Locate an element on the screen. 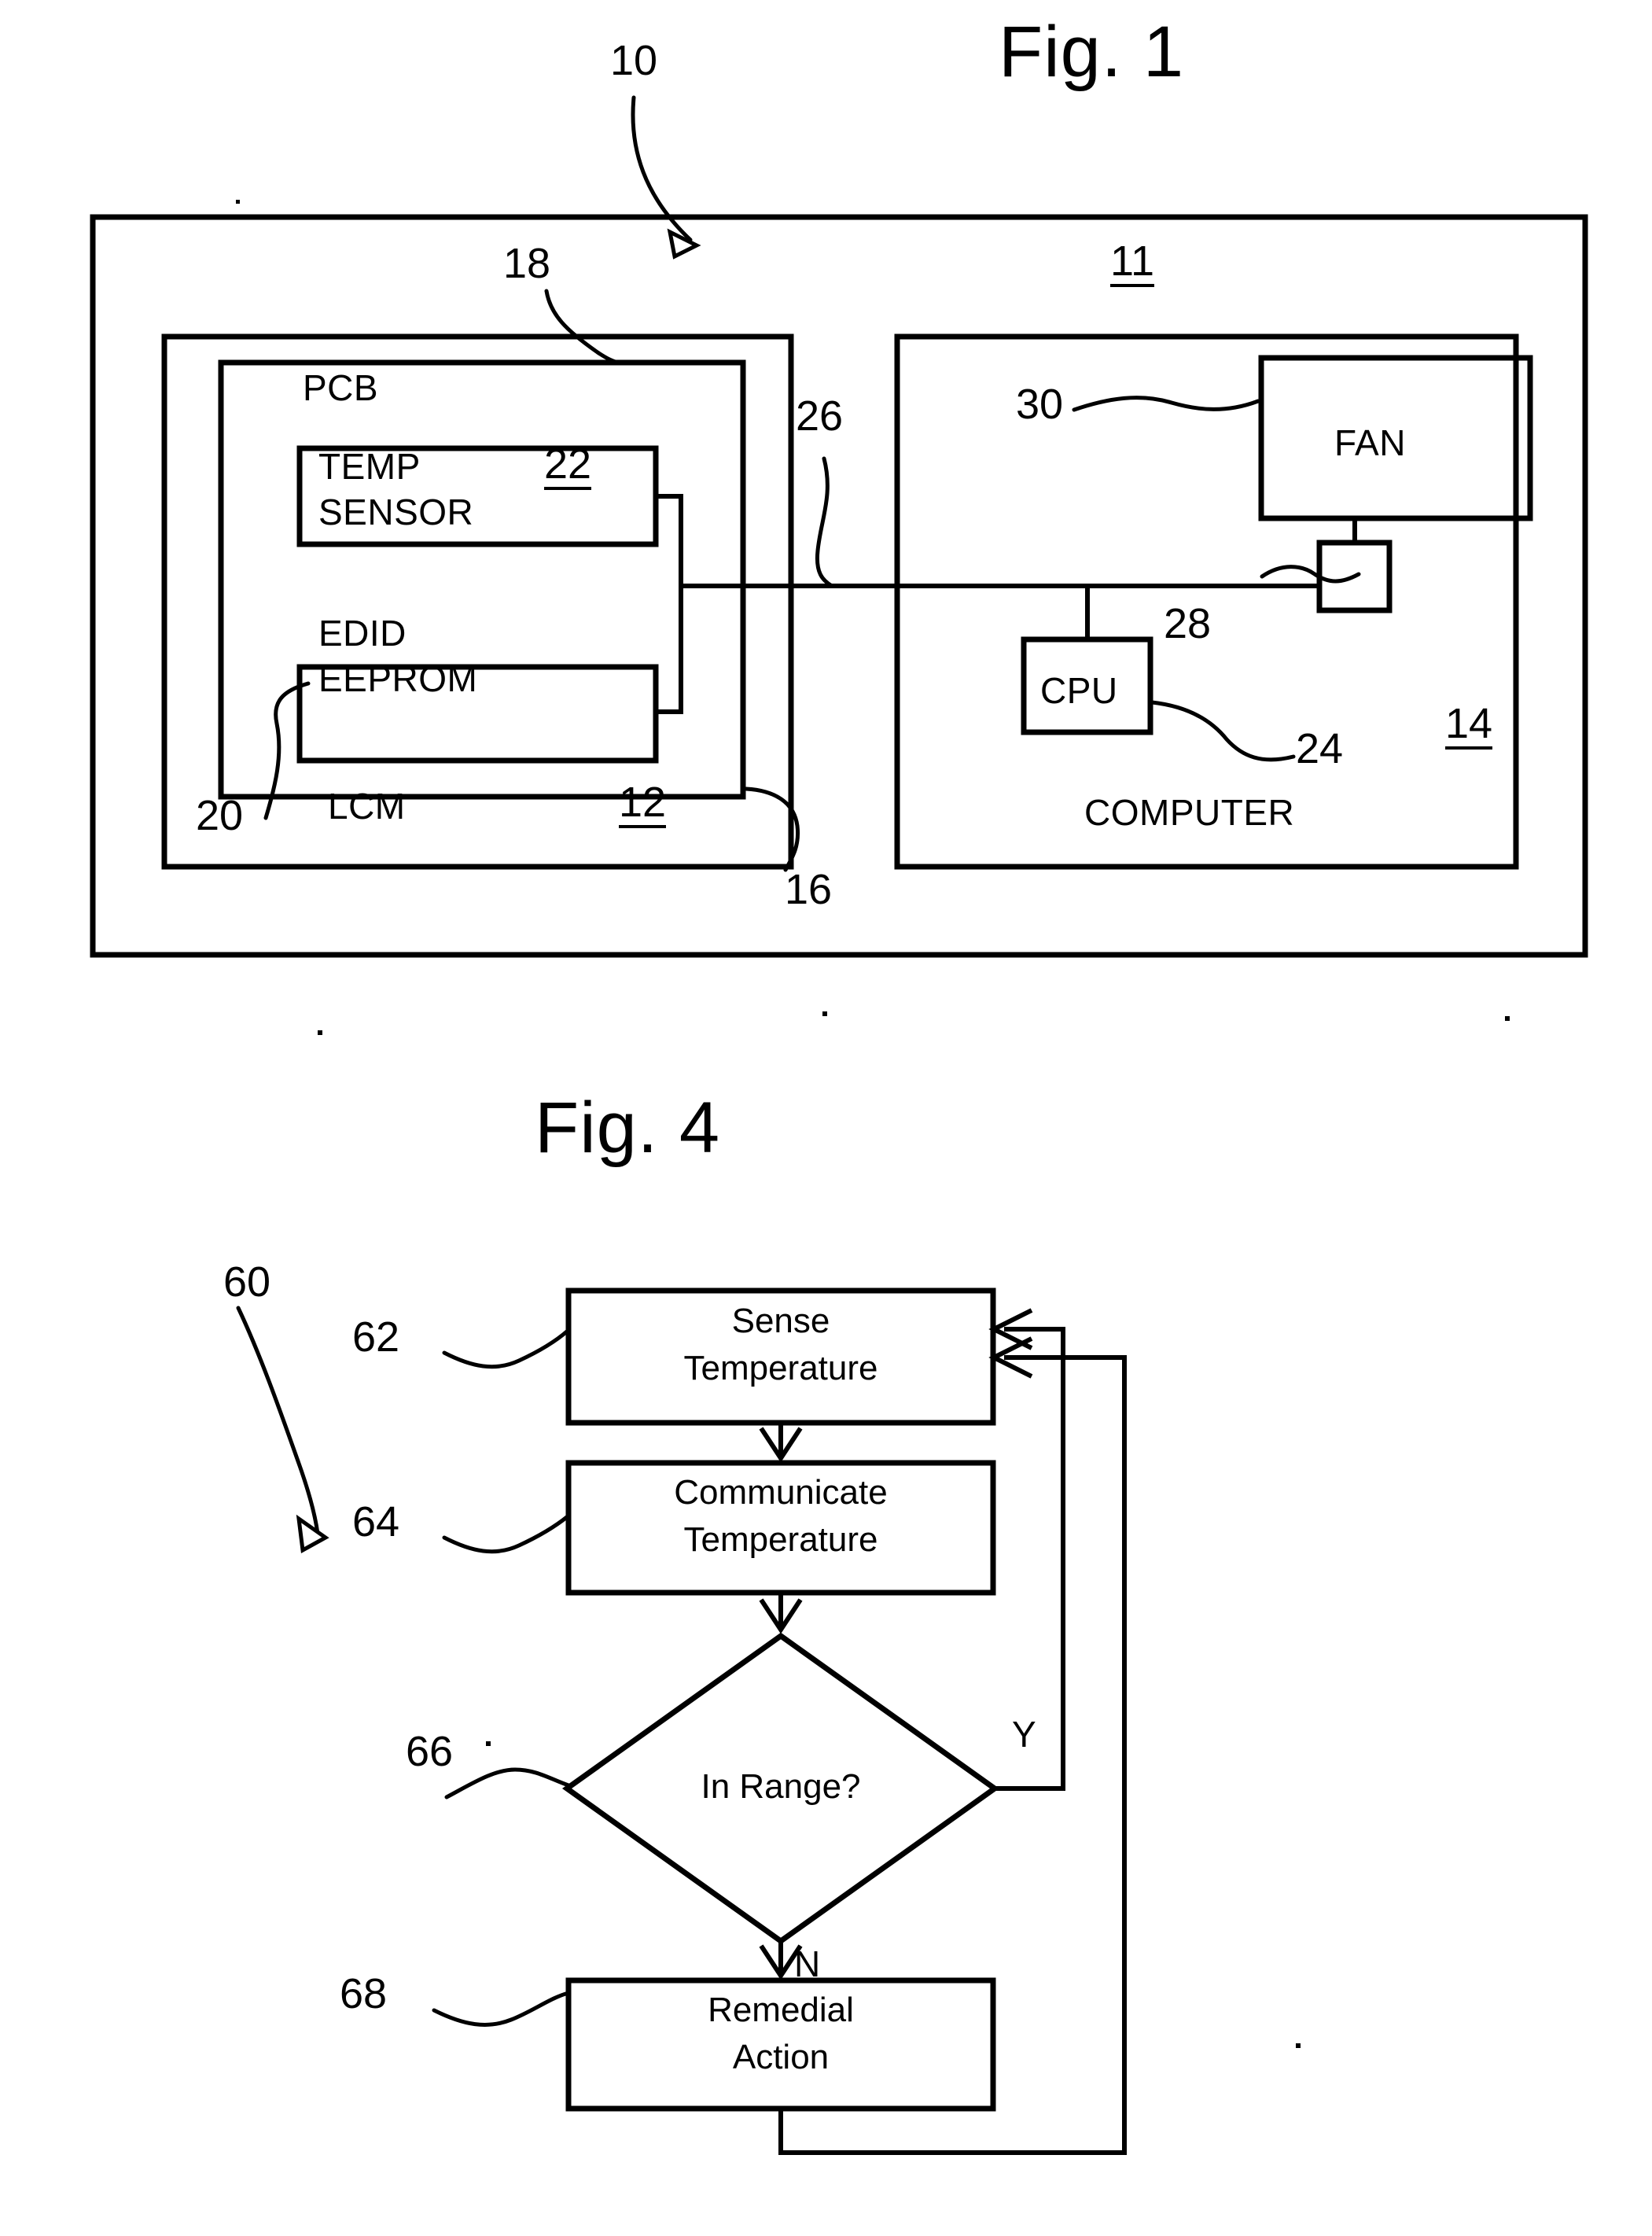 This screenshot has height=2236, width=1652. ref-24: 24 is located at coordinates (1320, 748).